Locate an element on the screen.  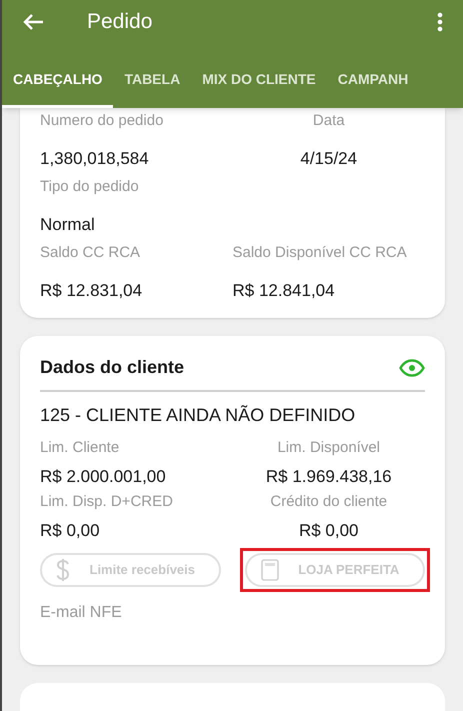
field-label: Lim. Disponível is located at coordinates (328, 448).